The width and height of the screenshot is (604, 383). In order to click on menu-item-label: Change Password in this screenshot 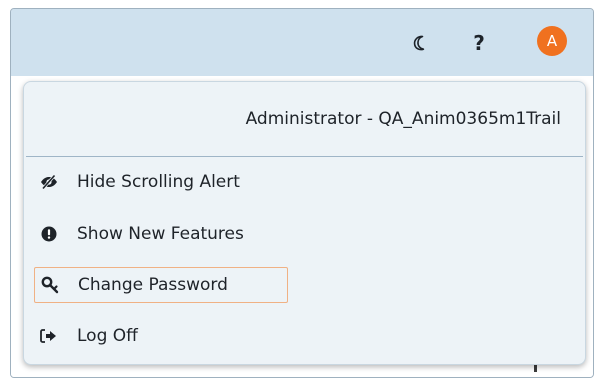, I will do `click(153, 285)`.